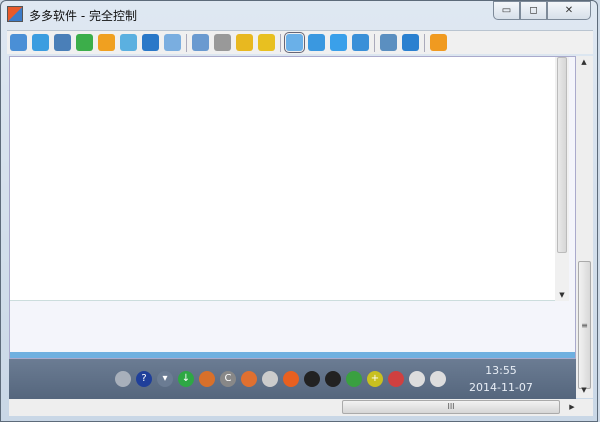  Describe the element at coordinates (360, 42) in the screenshot. I see `stretch-icon` at that location.